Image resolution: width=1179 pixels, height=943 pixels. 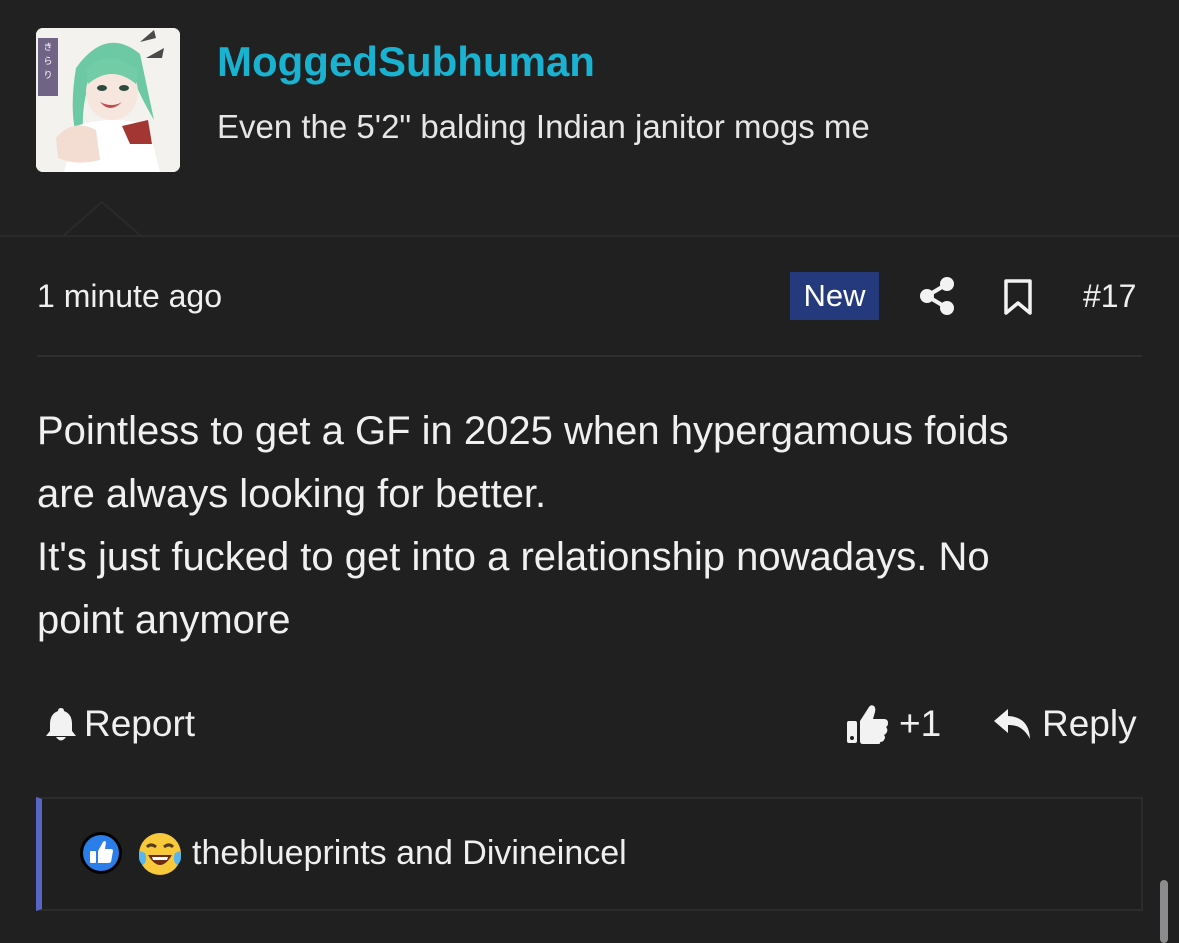 I want to click on user-avatar: き ら り, so click(x=108, y=100).